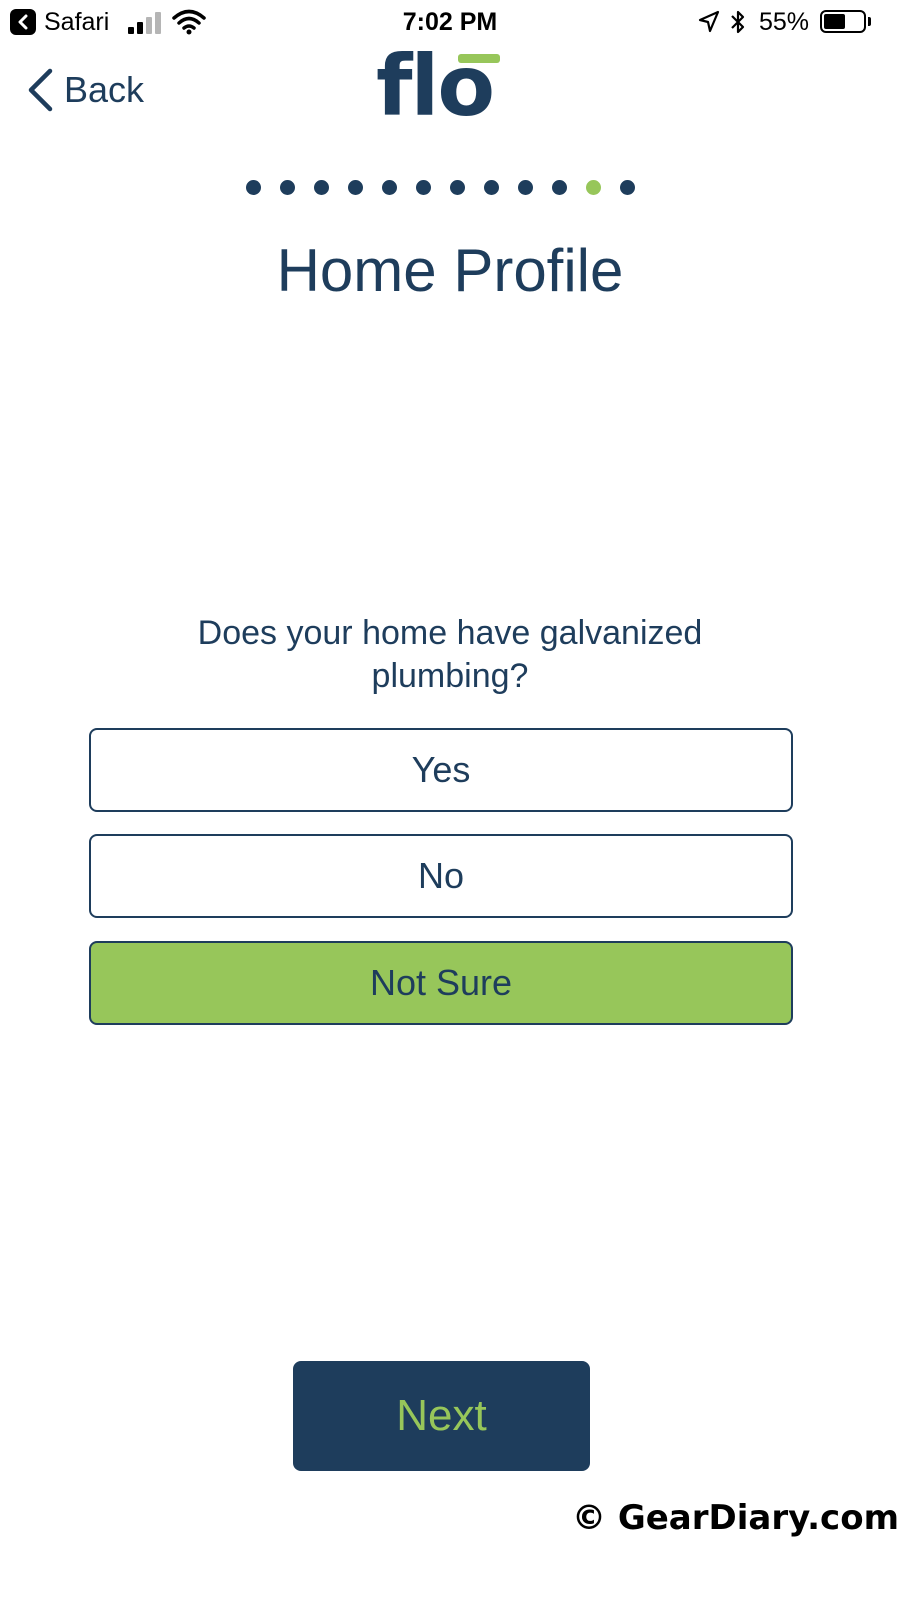  I want to click on watermark: © GearDiary.com, so click(736, 1518).